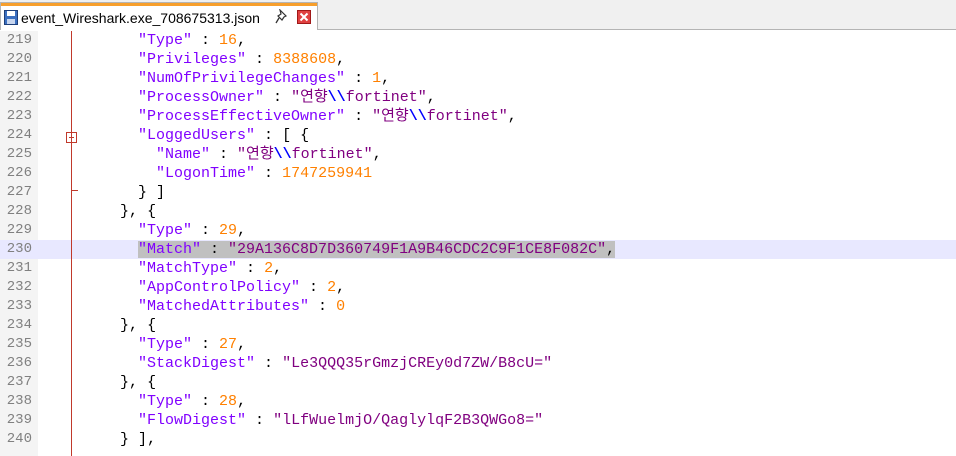 Image resolution: width=956 pixels, height=456 pixels. I want to click on code-line: 240 } ],, so click(478, 439).